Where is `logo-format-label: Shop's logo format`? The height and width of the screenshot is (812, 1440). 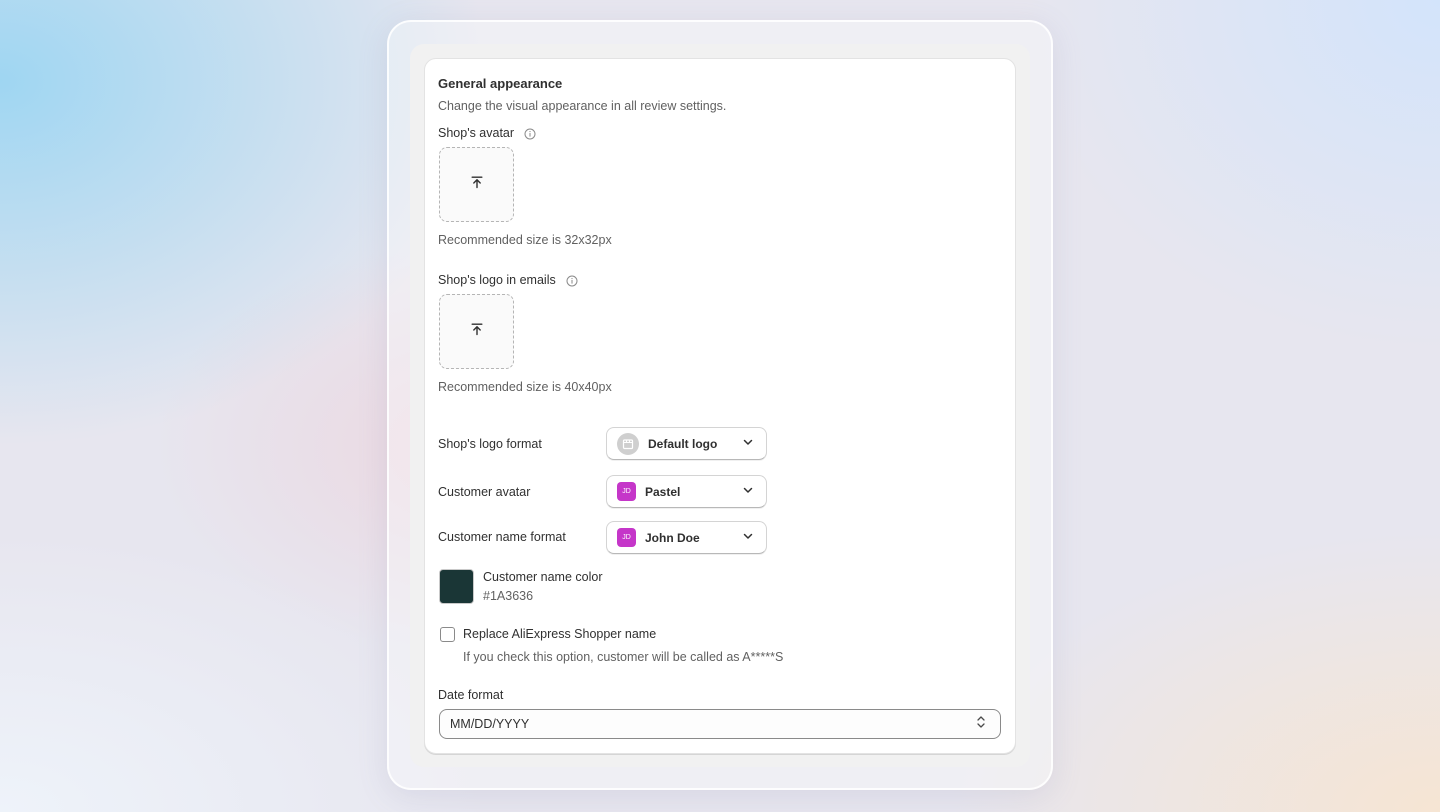
logo-format-label: Shop's logo format is located at coordinates (490, 444).